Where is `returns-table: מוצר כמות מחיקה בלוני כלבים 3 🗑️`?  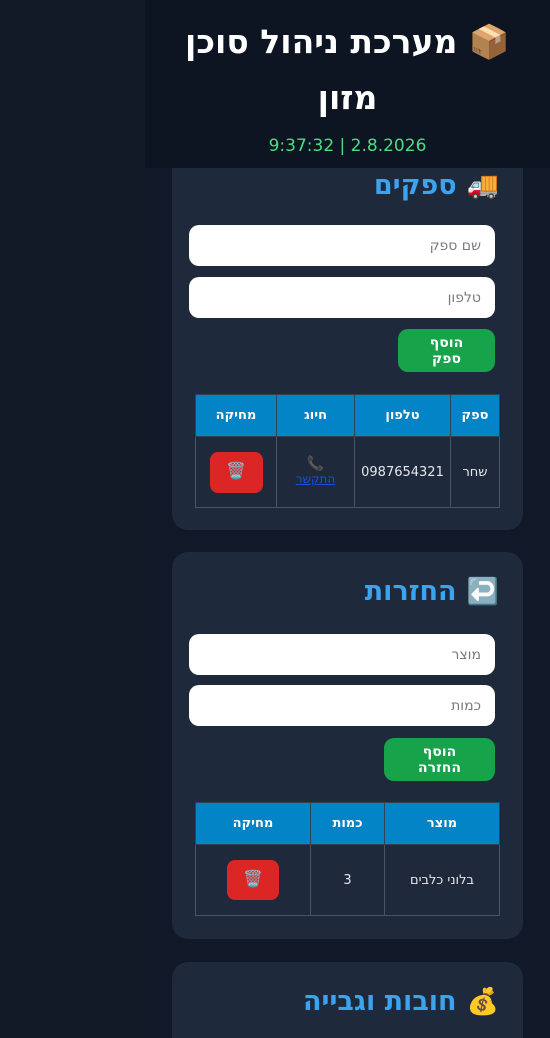 returns-table: מוצר כמות מחיקה בלוני כלבים 3 🗑️ is located at coordinates (347, 859).